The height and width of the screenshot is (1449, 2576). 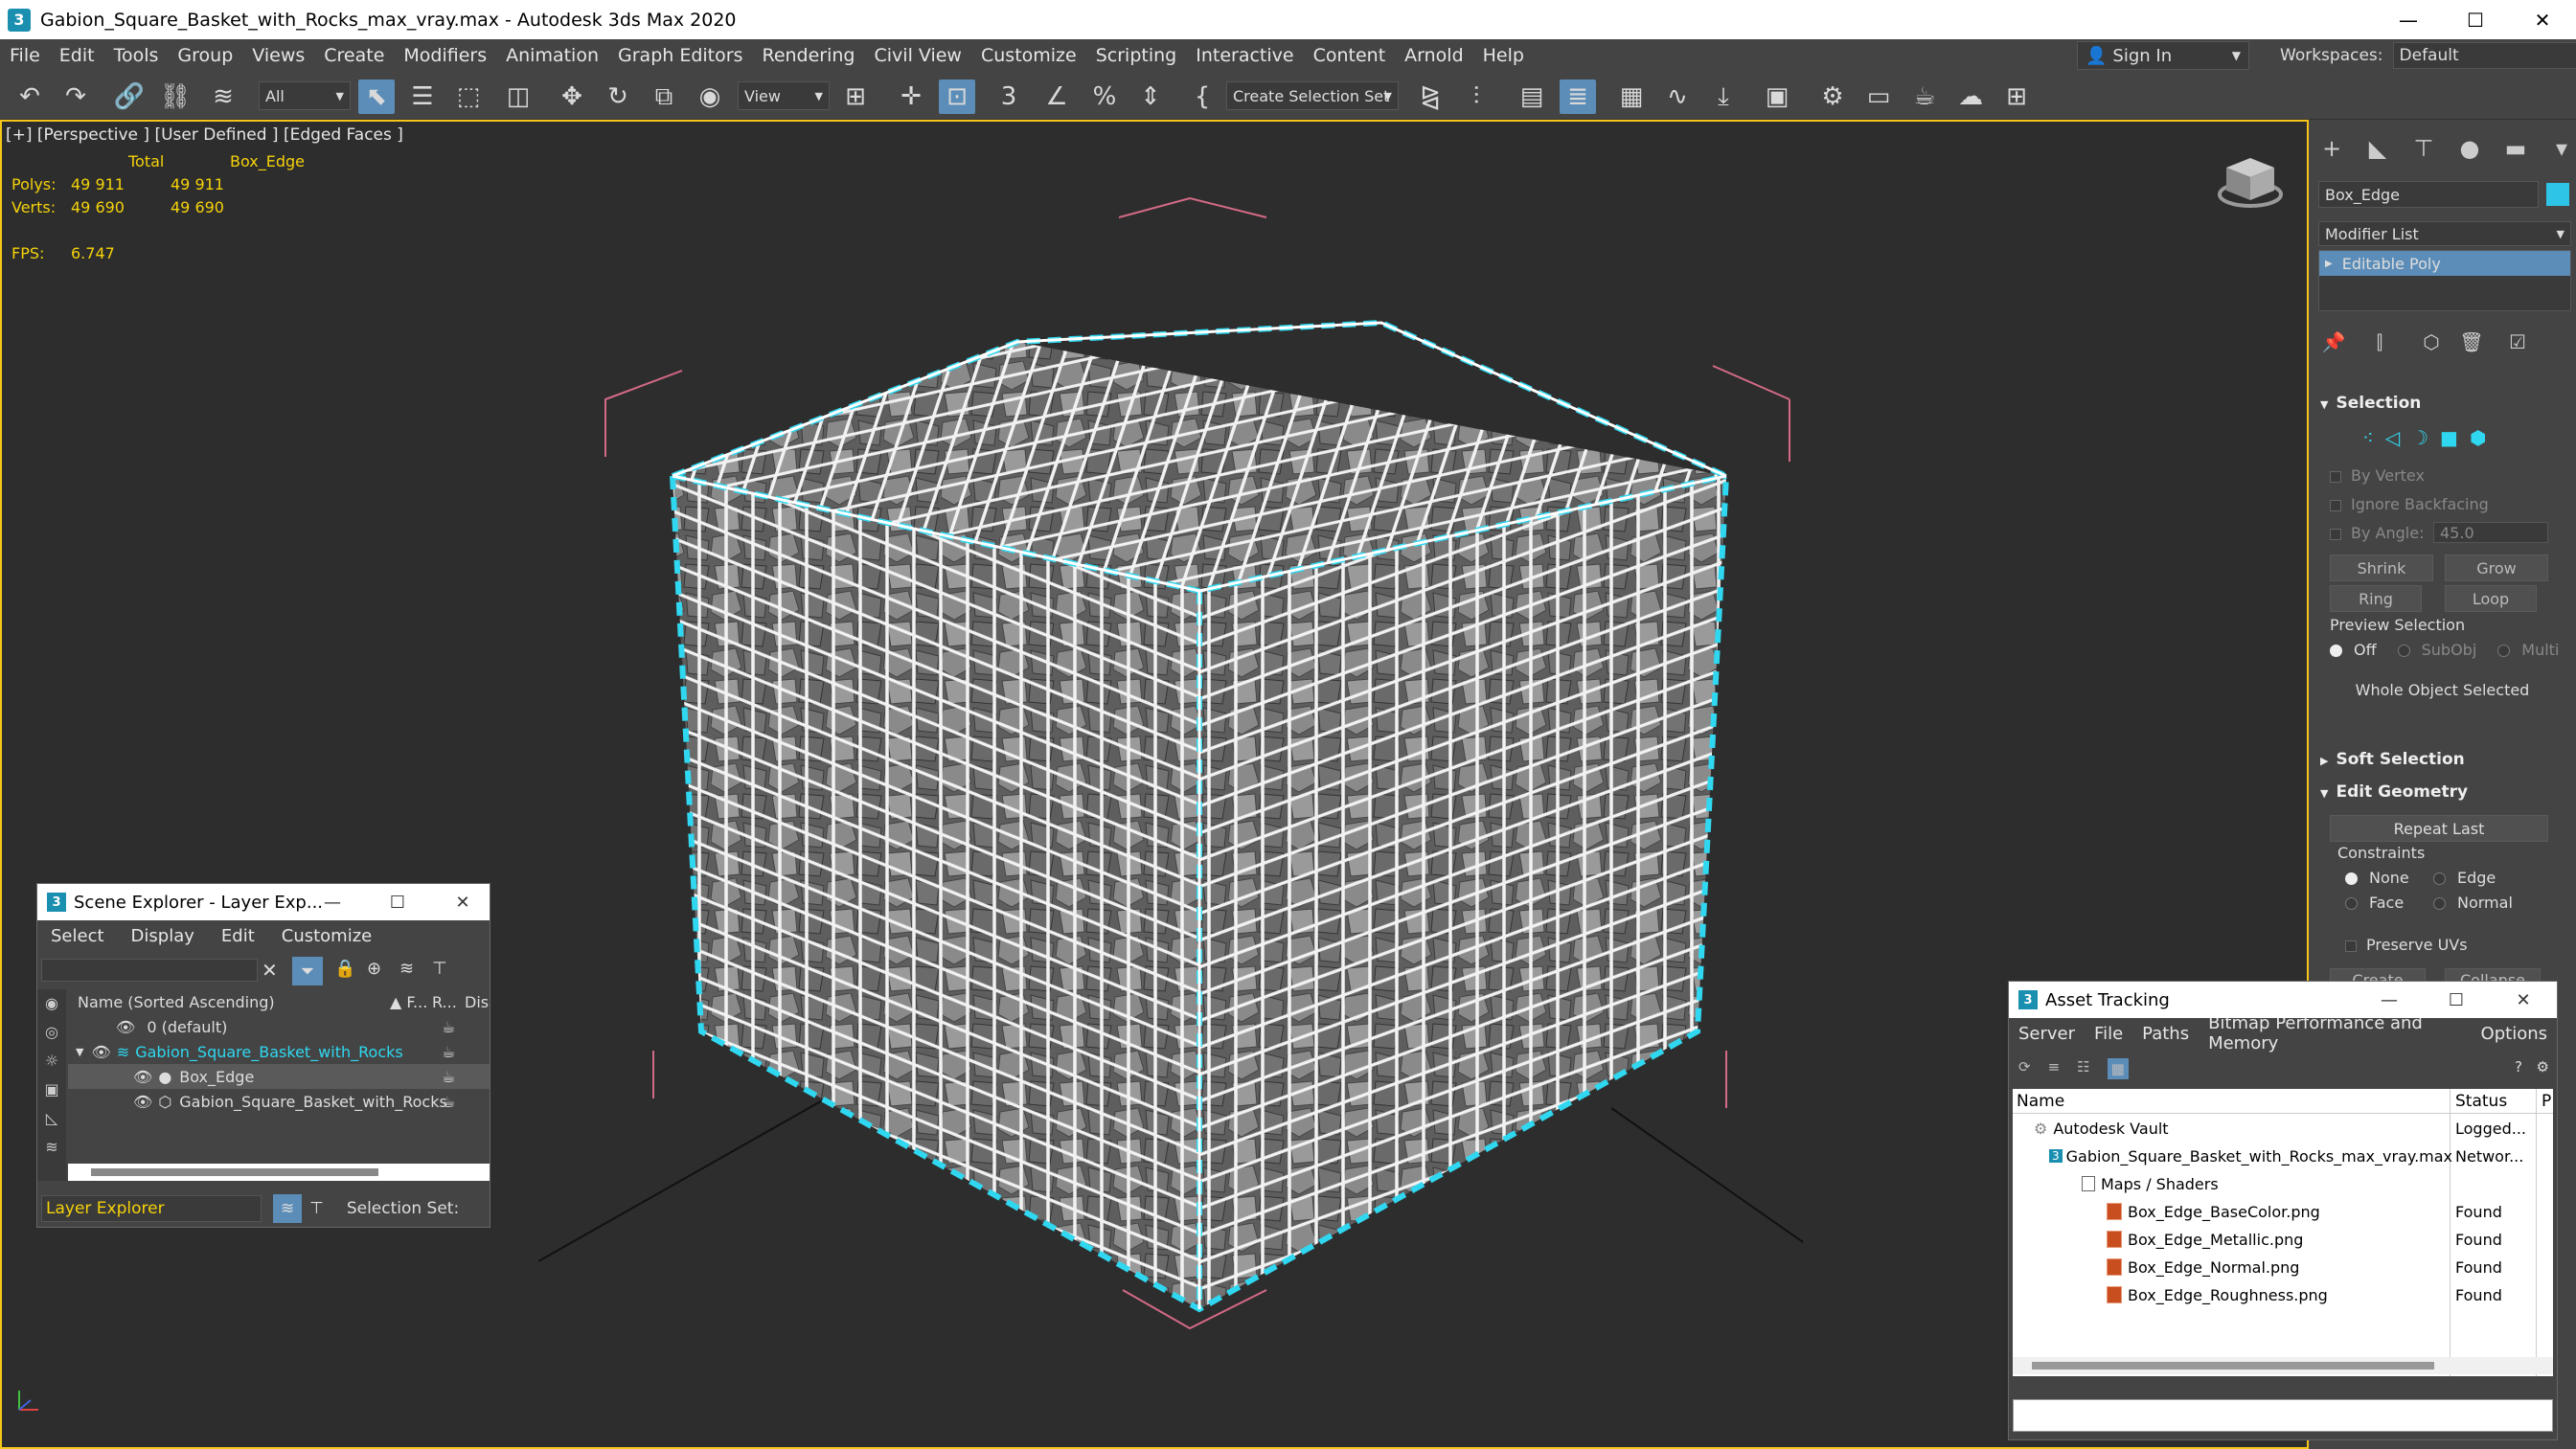 What do you see at coordinates (1009, 96) in the screenshot?
I see `snaps-toggle-icon: 3` at bounding box center [1009, 96].